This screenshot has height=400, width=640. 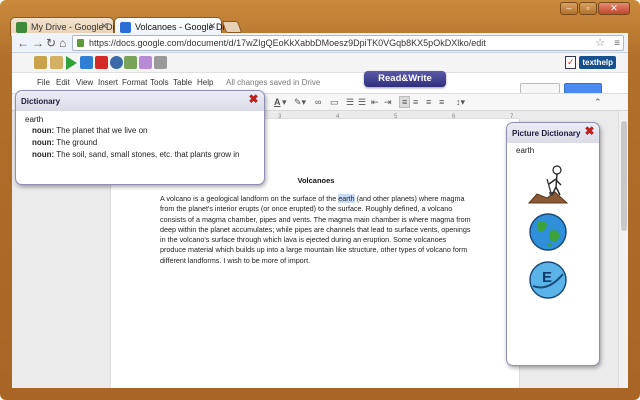 What do you see at coordinates (571, 62) in the screenshot?
I see `checklist-icon: ✓` at bounding box center [571, 62].